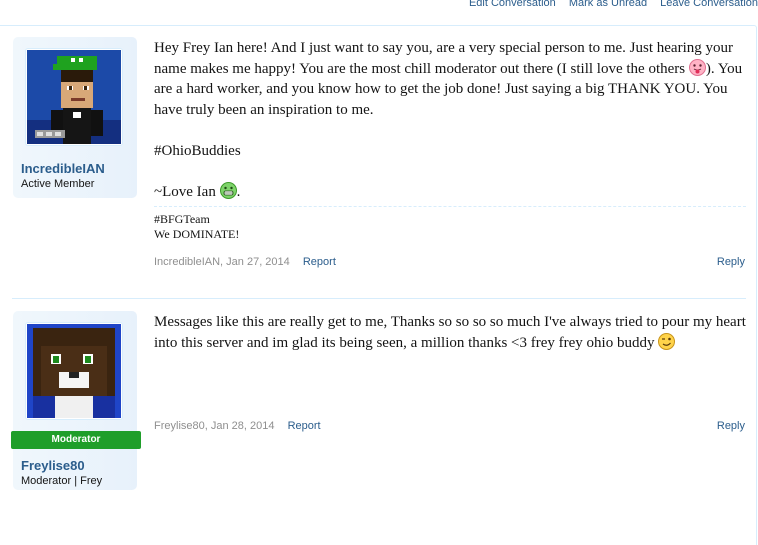 Image resolution: width=758 pixels, height=545 pixels. Describe the element at coordinates (450, 206) in the screenshot. I see `signature-divider` at that location.